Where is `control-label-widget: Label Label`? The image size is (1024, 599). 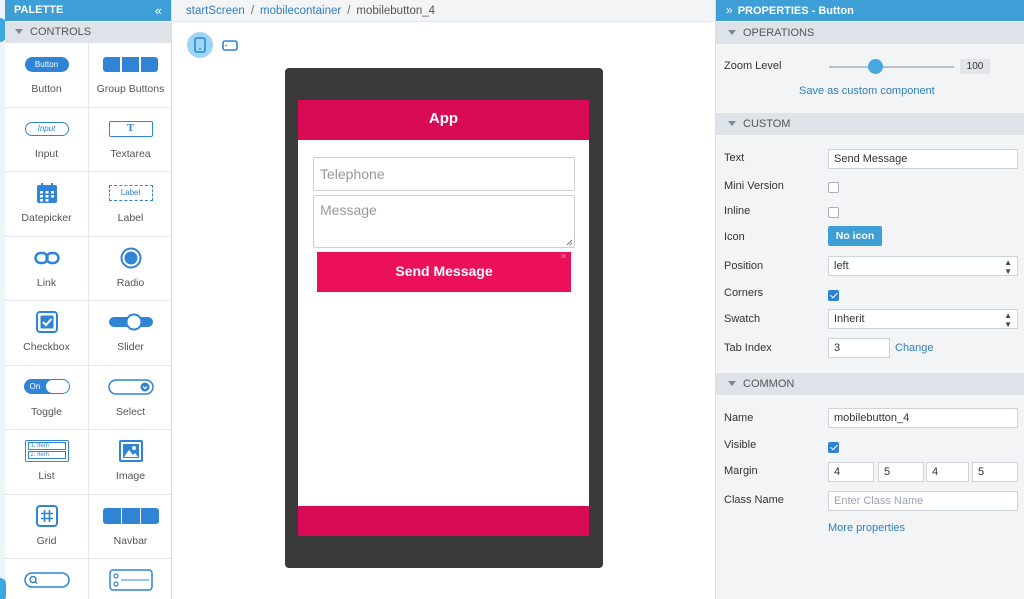 control-label-widget: Label Label is located at coordinates (130, 204).